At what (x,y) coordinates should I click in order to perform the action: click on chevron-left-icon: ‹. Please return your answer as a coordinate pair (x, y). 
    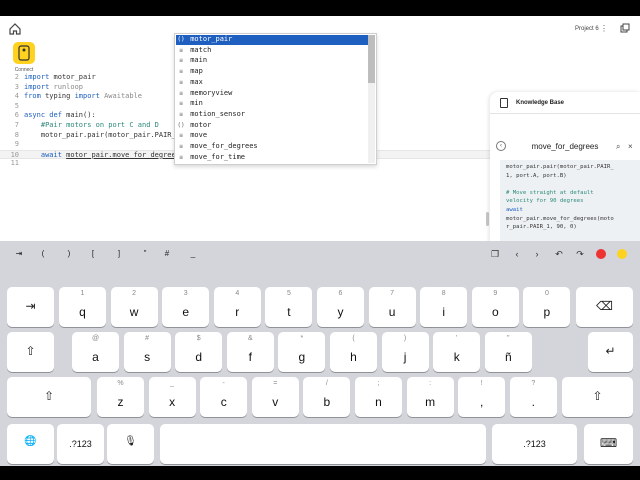
    Looking at the image, I should click on (517, 254).